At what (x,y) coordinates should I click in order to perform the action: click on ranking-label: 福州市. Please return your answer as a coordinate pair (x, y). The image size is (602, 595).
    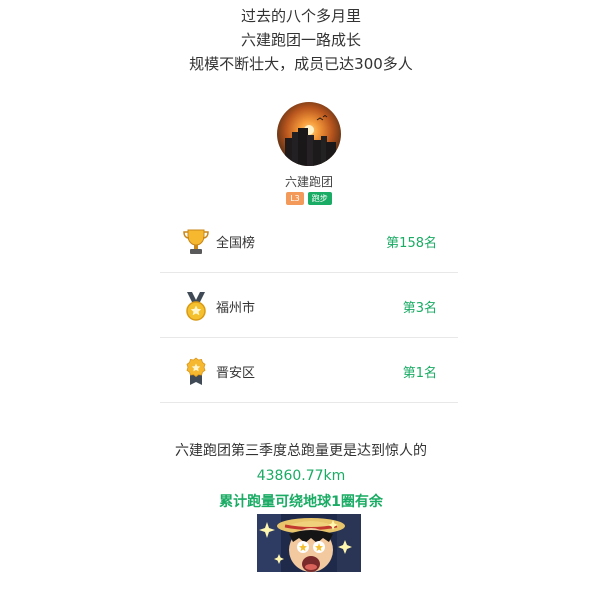
    Looking at the image, I should click on (236, 308).